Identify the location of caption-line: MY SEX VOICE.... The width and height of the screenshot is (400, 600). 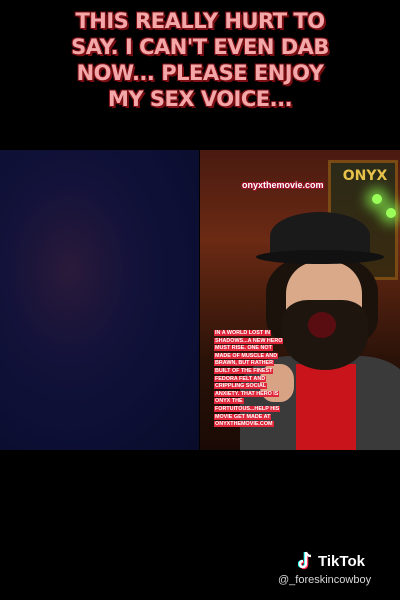
(200, 99).